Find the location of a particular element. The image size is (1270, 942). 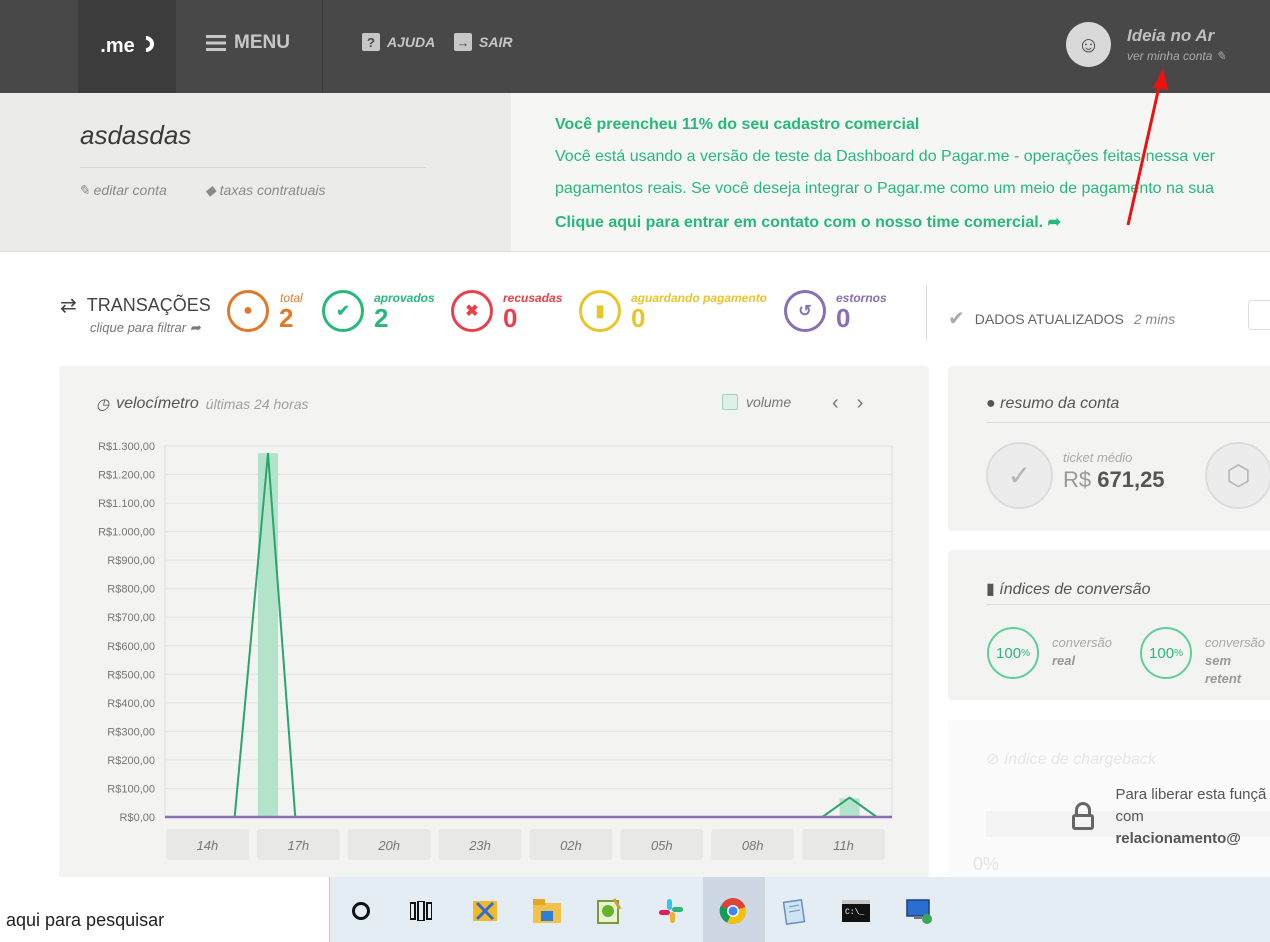

chart-pagination: ‹ › is located at coordinates (847, 403).